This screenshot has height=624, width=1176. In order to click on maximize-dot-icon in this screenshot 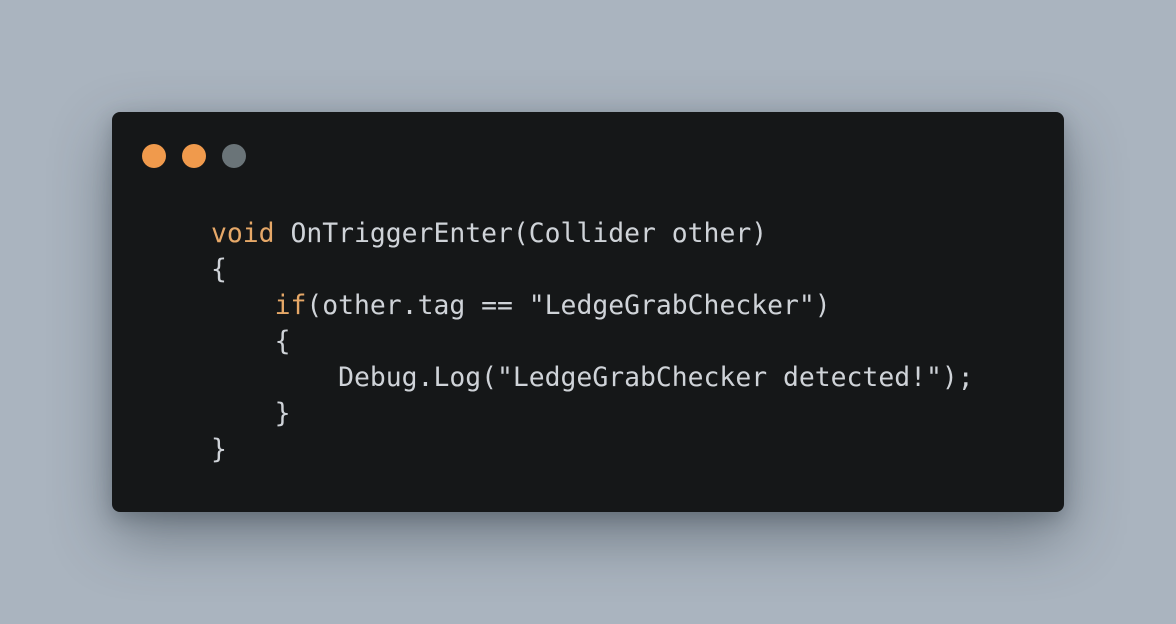, I will do `click(234, 156)`.